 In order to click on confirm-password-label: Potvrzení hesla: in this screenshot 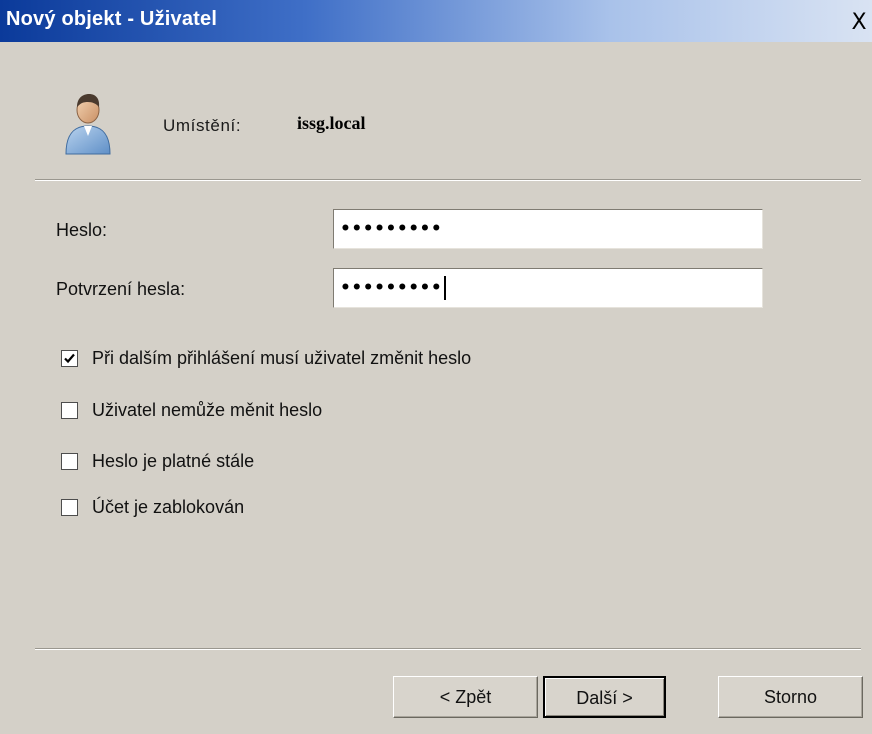, I will do `click(121, 289)`.